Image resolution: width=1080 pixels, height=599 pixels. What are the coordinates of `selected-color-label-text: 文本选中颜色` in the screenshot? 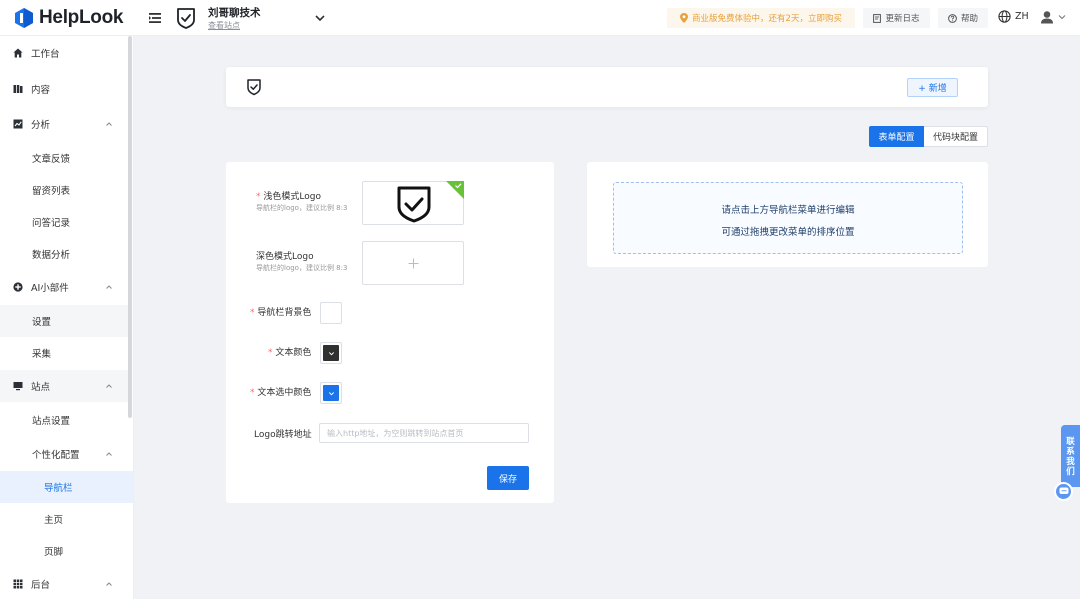 It's located at (284, 393).